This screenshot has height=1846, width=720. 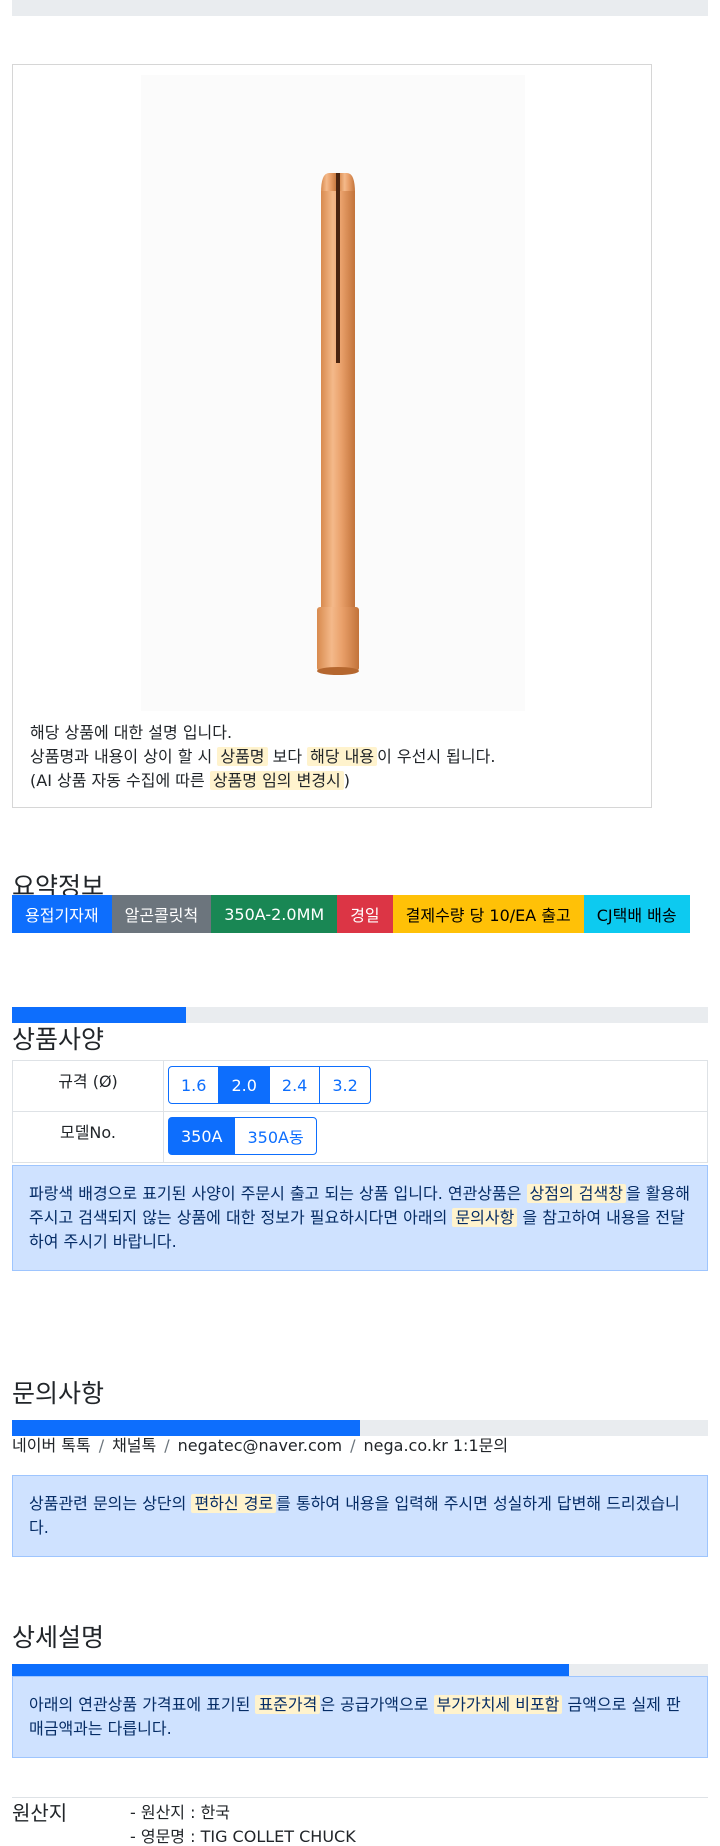 I want to click on origin-country: - 원산지 : 한국, so click(x=180, y=1812).